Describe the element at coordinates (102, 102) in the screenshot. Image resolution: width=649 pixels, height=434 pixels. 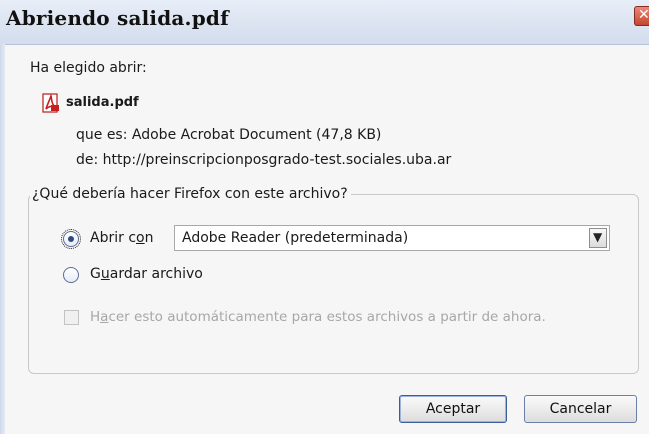
I see `file-name: salida.pdf` at that location.